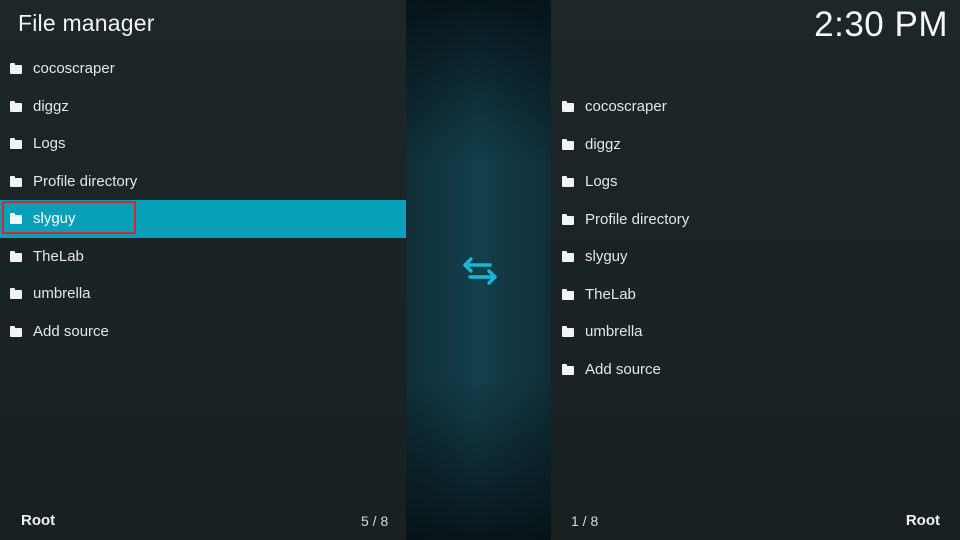 The image size is (960, 540). Describe the element at coordinates (603, 144) in the screenshot. I see `right-list-item-label: diggz` at that location.